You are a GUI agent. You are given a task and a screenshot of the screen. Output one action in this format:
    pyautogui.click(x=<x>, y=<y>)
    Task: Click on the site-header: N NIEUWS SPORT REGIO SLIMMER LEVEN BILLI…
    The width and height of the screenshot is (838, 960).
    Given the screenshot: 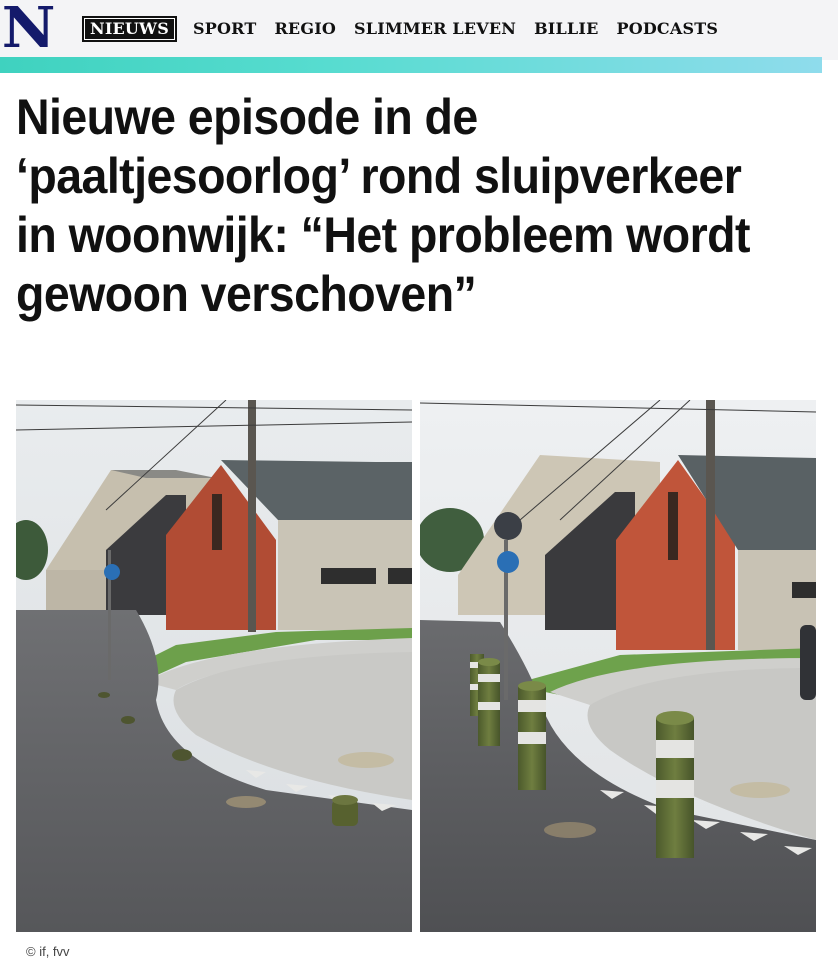 What is the action you would take?
    pyautogui.click(x=419, y=30)
    